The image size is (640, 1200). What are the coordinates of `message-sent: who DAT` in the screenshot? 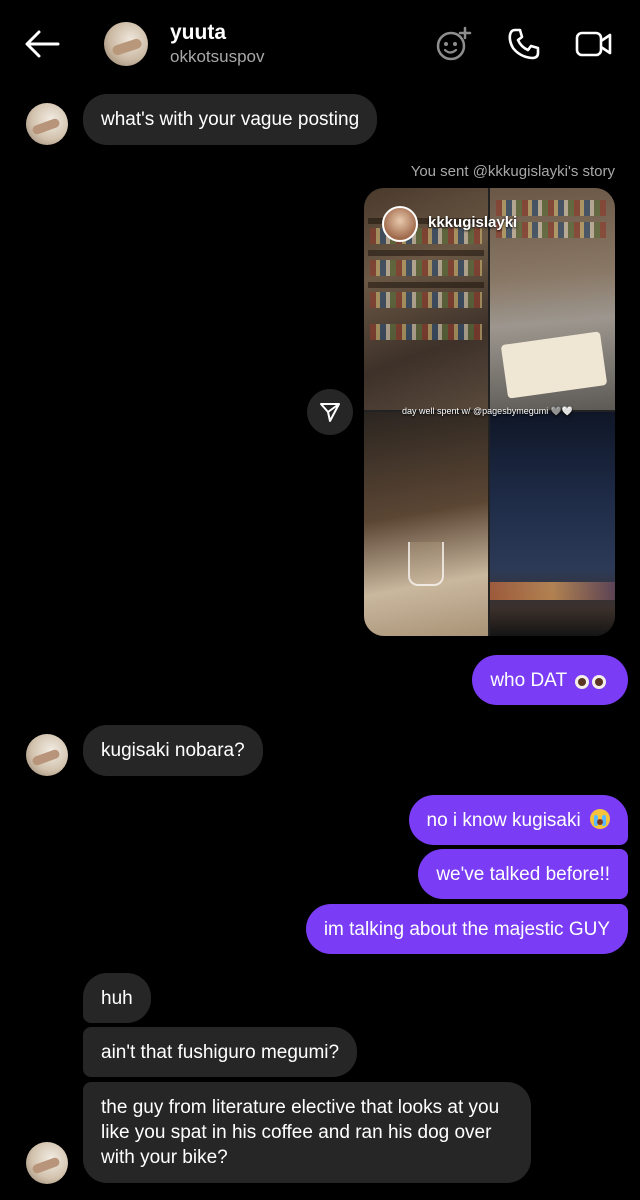 It's located at (550, 680).